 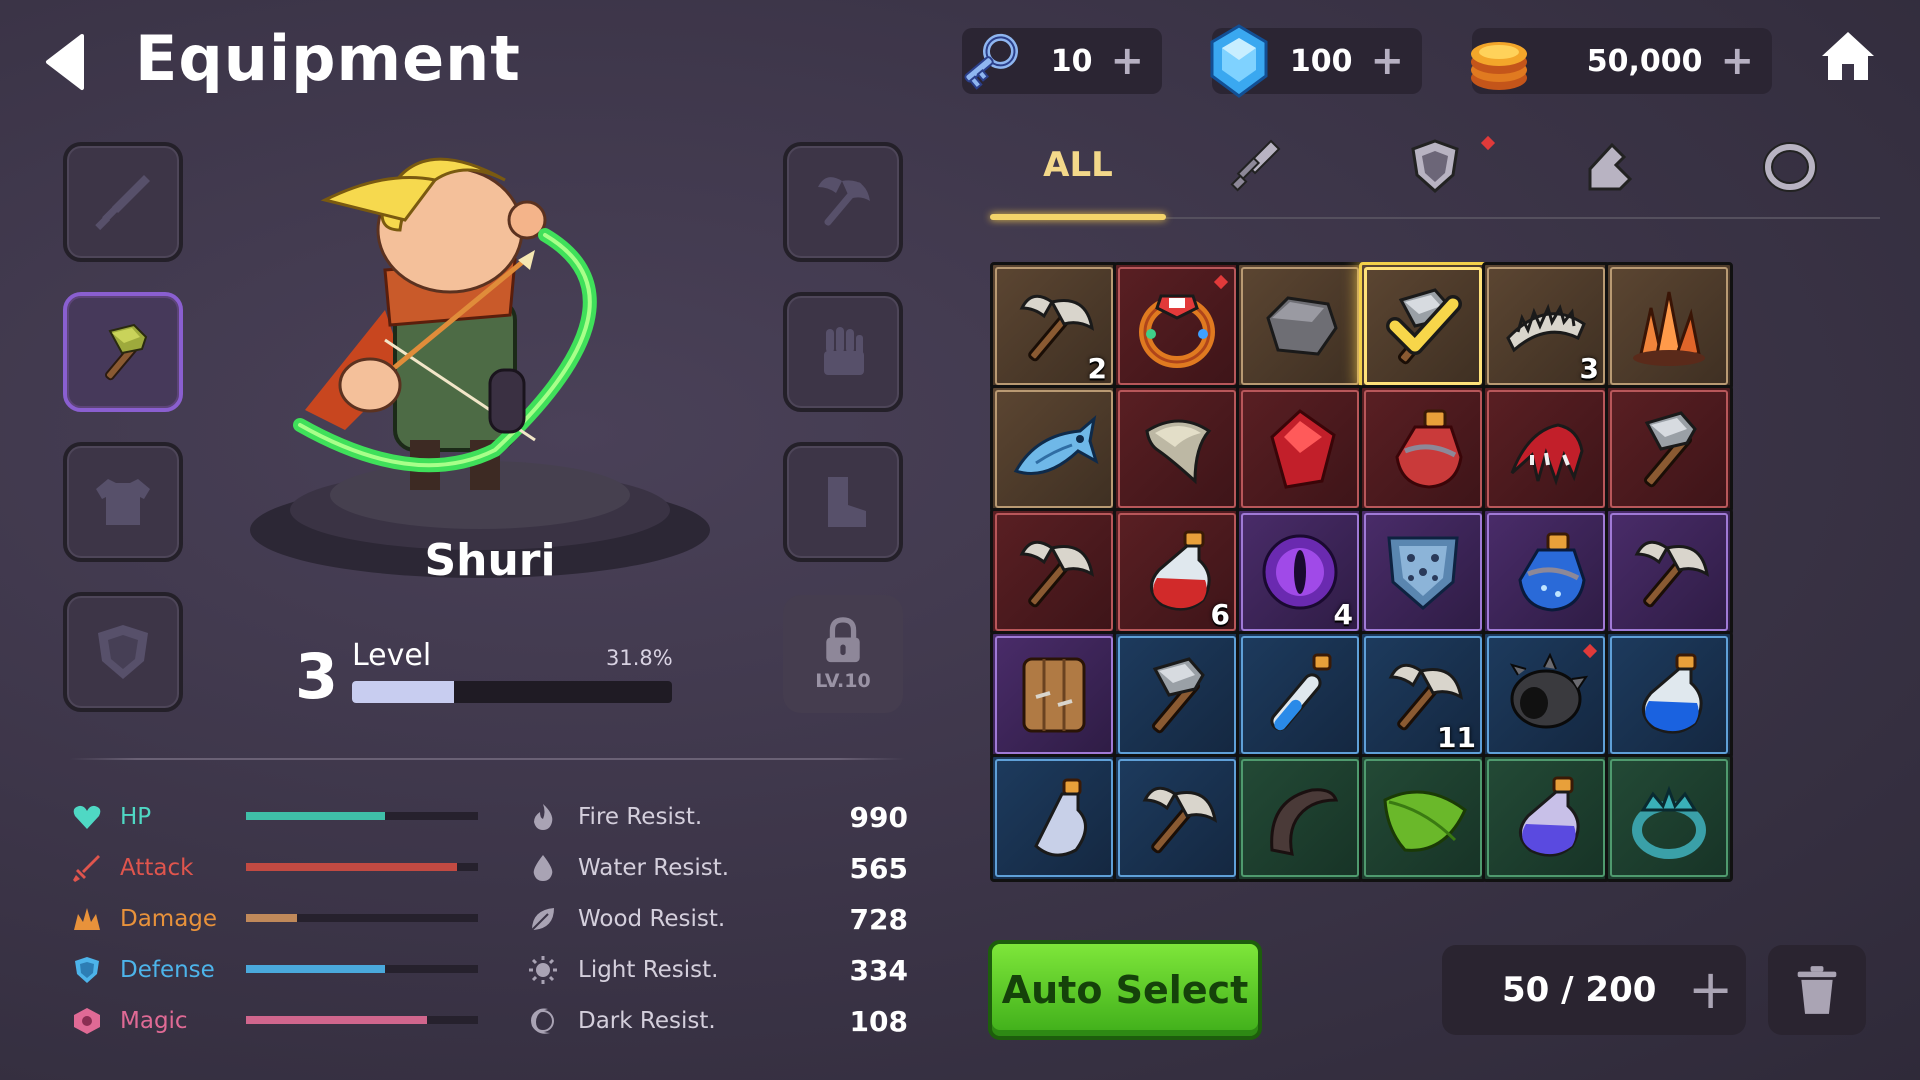 What do you see at coordinates (1425, 821) in the screenshot?
I see `leaf-item-icon` at bounding box center [1425, 821].